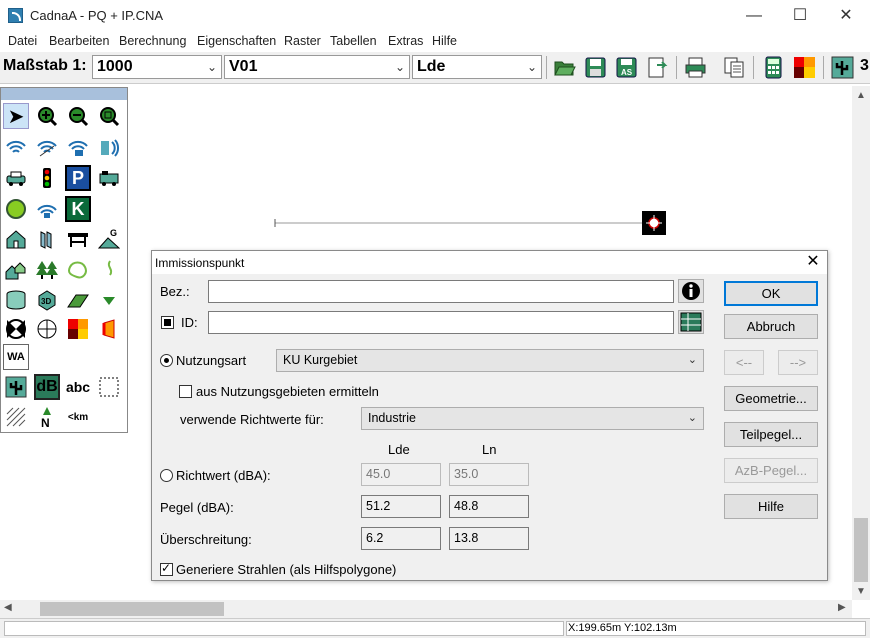 The height and width of the screenshot is (638, 870). I want to click on select-tool: ➤, so click(16, 116).